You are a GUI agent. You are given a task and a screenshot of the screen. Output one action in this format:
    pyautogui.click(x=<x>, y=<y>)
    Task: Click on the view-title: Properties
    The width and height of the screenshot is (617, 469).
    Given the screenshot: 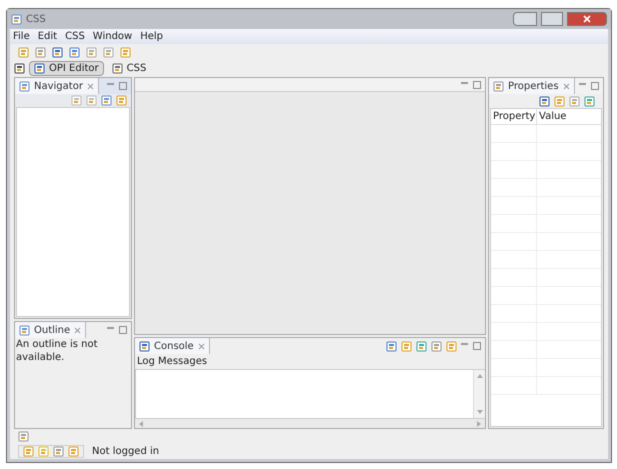 What is the action you would take?
    pyautogui.click(x=533, y=87)
    